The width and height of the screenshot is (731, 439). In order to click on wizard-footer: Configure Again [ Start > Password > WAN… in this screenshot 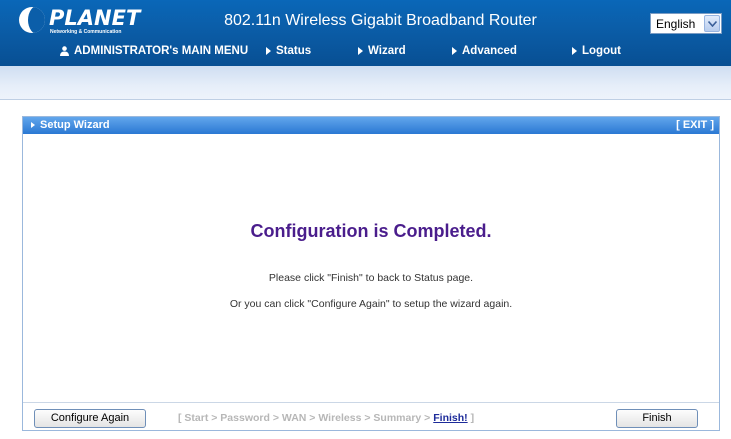, I will do `click(371, 416)`.